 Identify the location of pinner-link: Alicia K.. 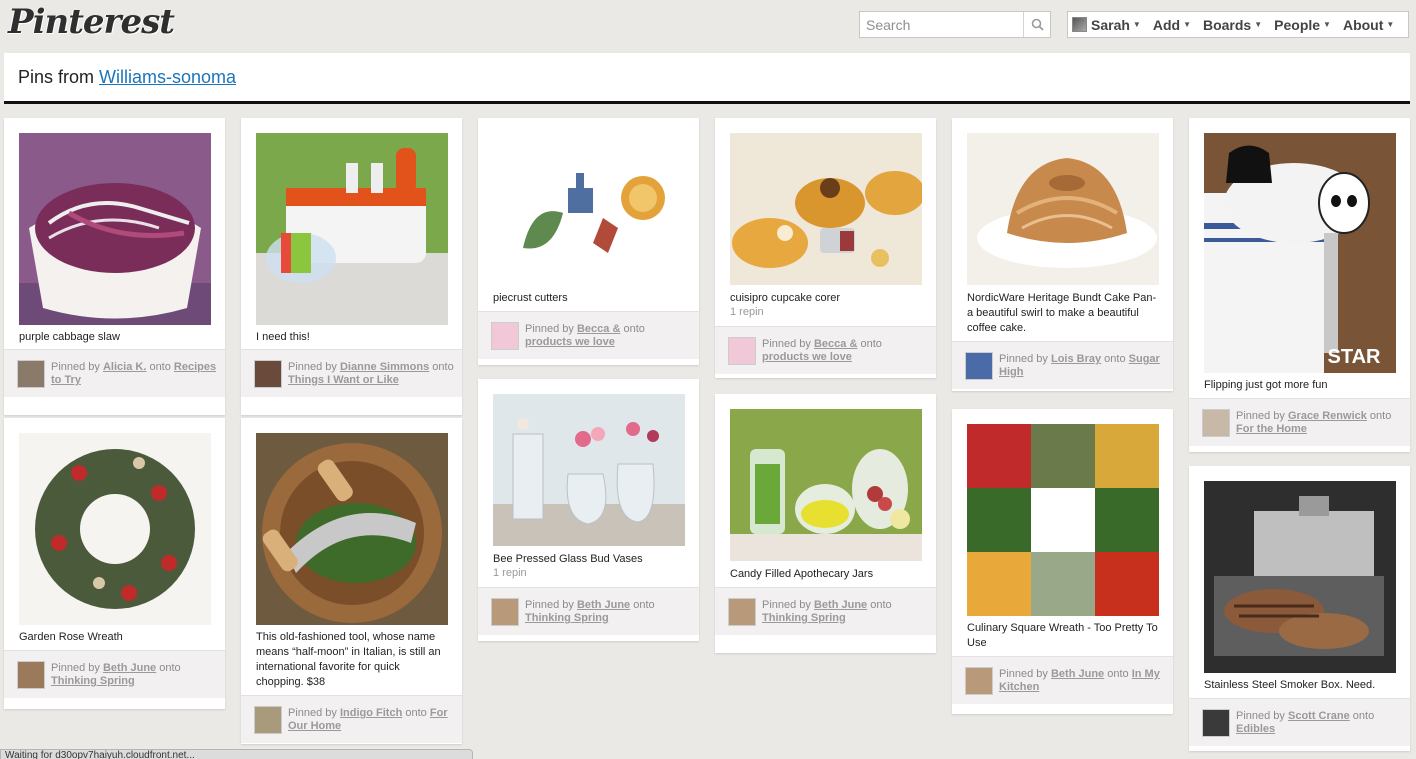
(124, 367).